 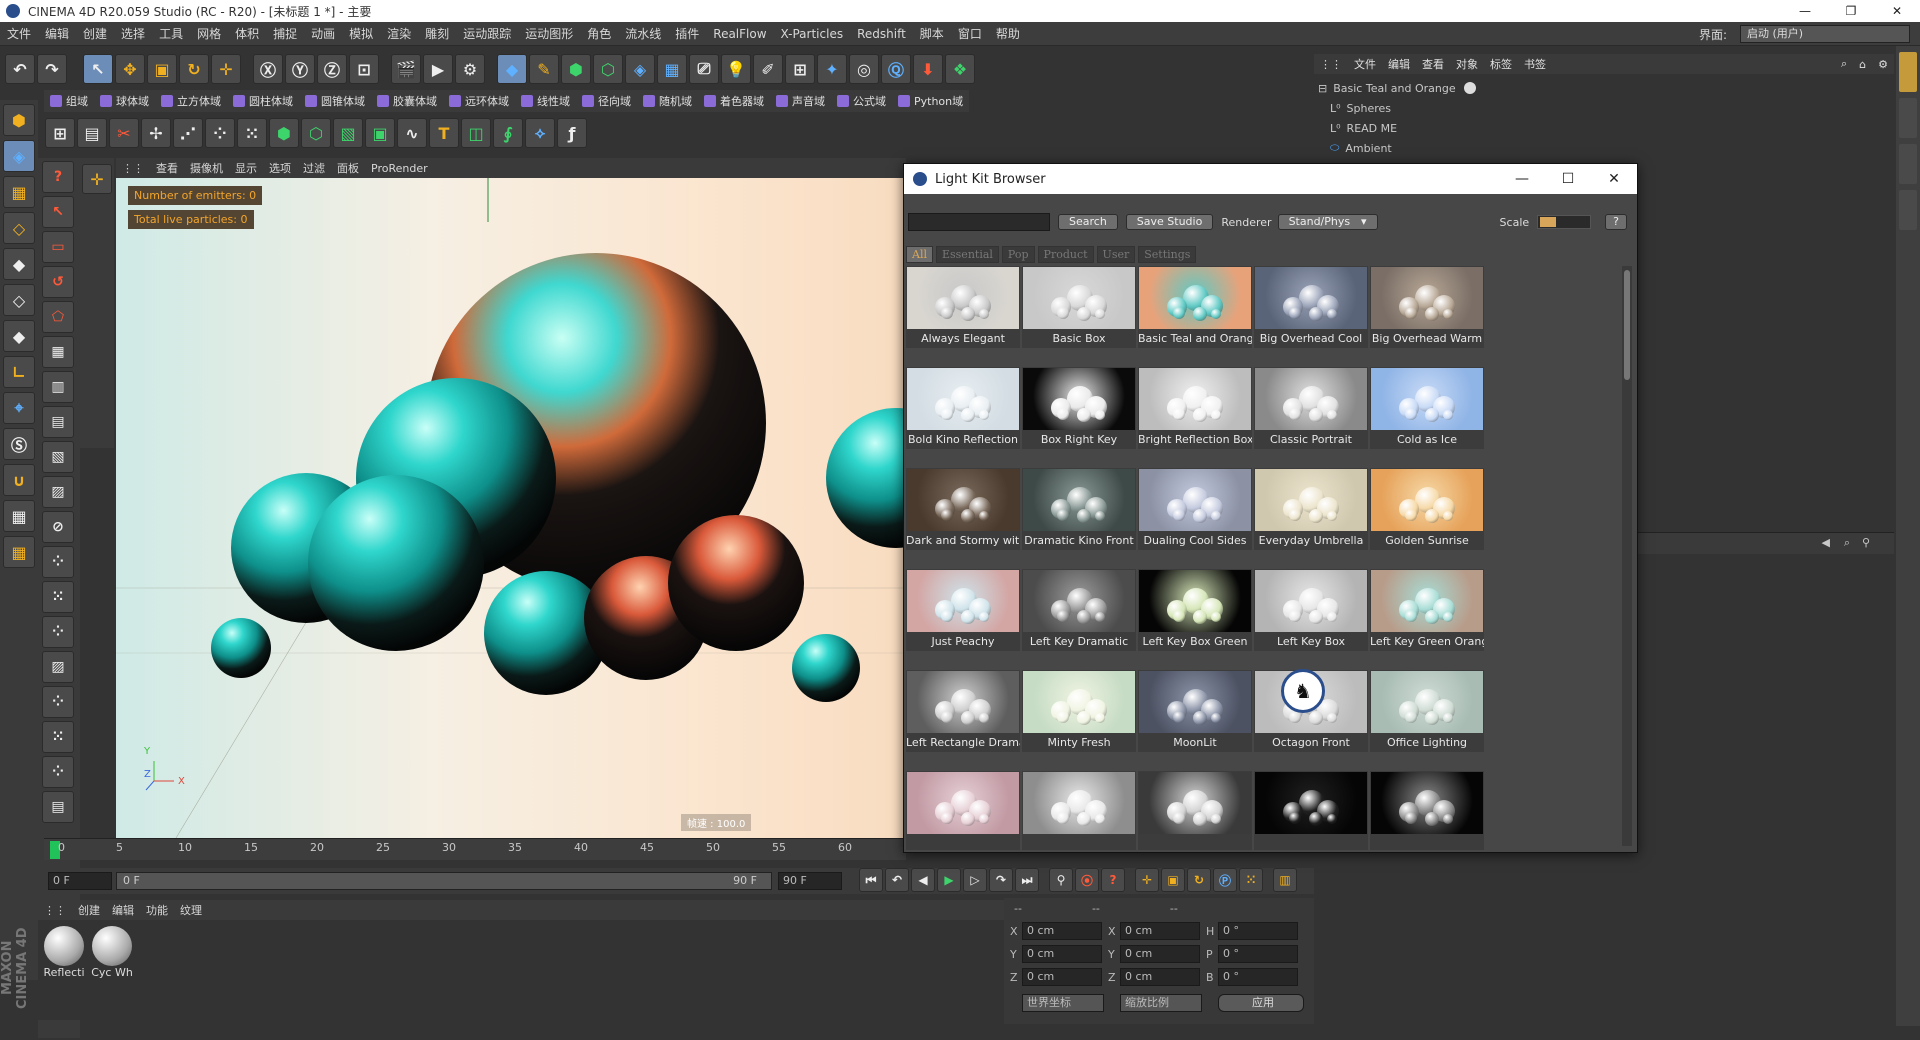 I want to click on viewport-menu-view: 查看, so click(x=167, y=168).